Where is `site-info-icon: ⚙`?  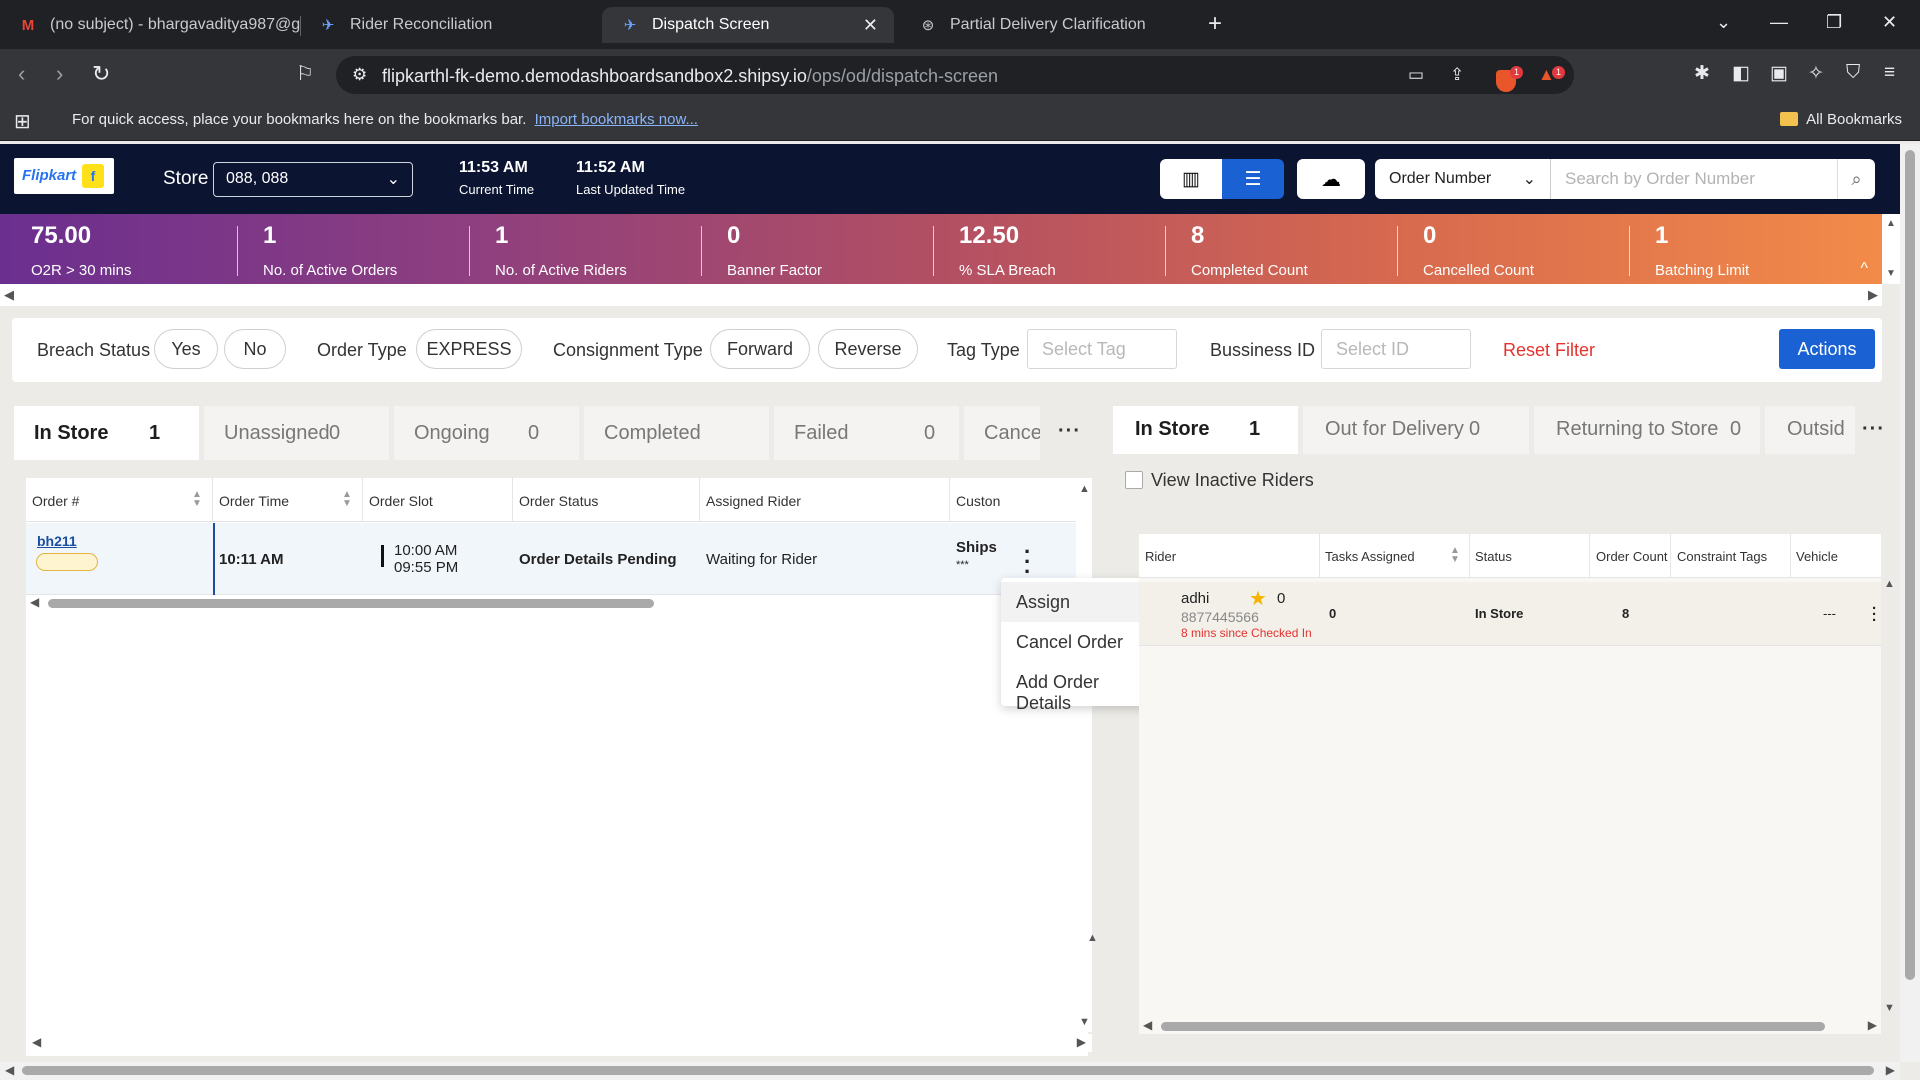
site-info-icon: ⚙ is located at coordinates (359, 75).